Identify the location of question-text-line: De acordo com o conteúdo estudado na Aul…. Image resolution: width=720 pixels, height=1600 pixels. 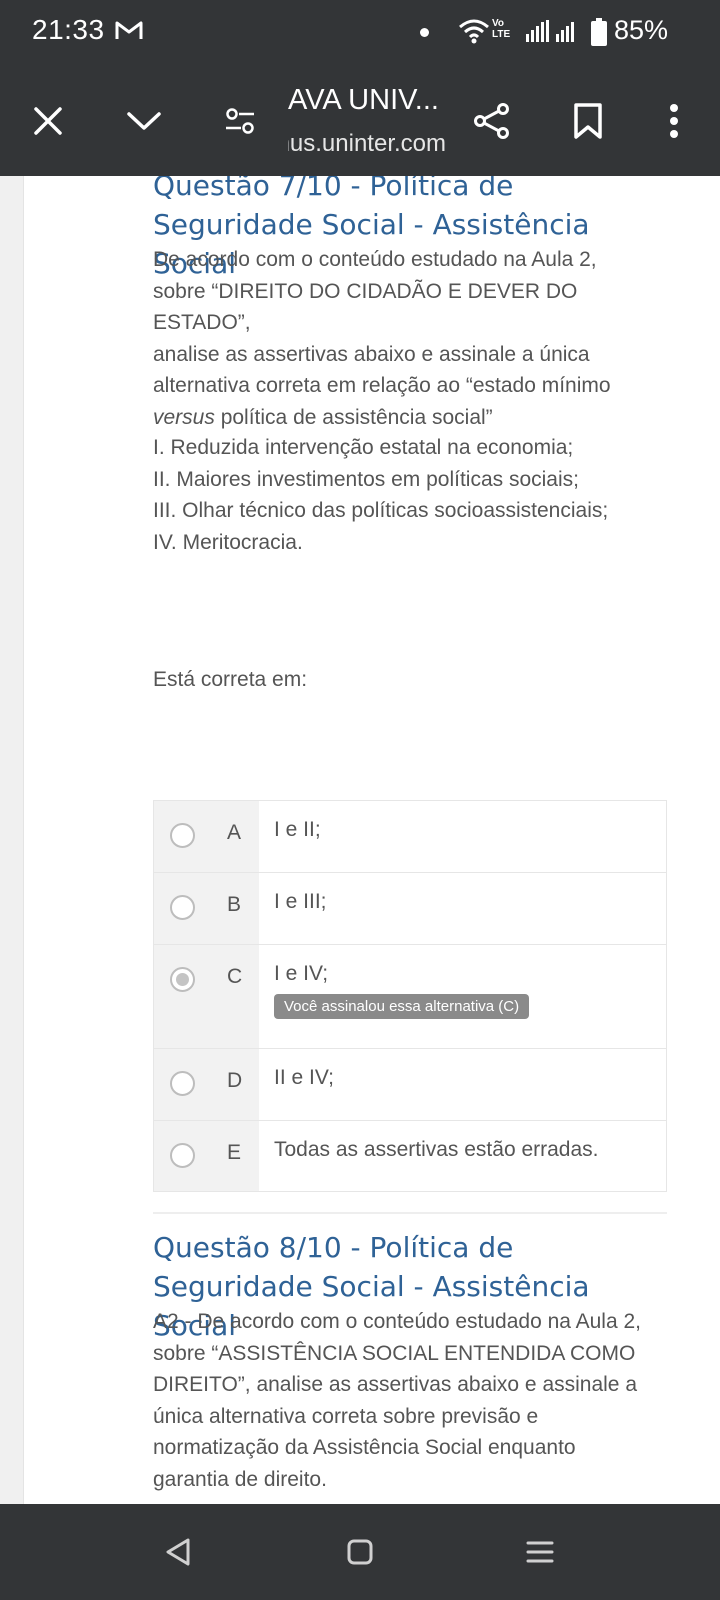
(375, 259).